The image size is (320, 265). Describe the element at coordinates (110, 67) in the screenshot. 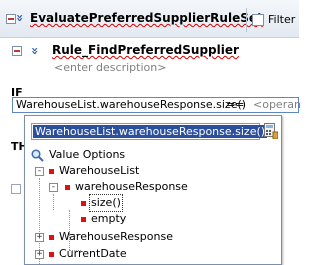

I see `rule-description: <enter description>` at that location.